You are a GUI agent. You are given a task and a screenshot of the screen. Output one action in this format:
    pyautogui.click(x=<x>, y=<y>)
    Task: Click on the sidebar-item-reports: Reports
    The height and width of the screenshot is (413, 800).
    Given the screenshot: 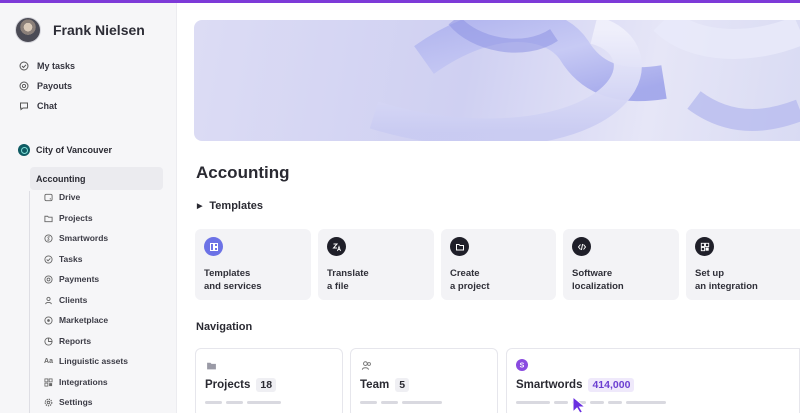 What is the action you would take?
    pyautogui.click(x=67, y=341)
    